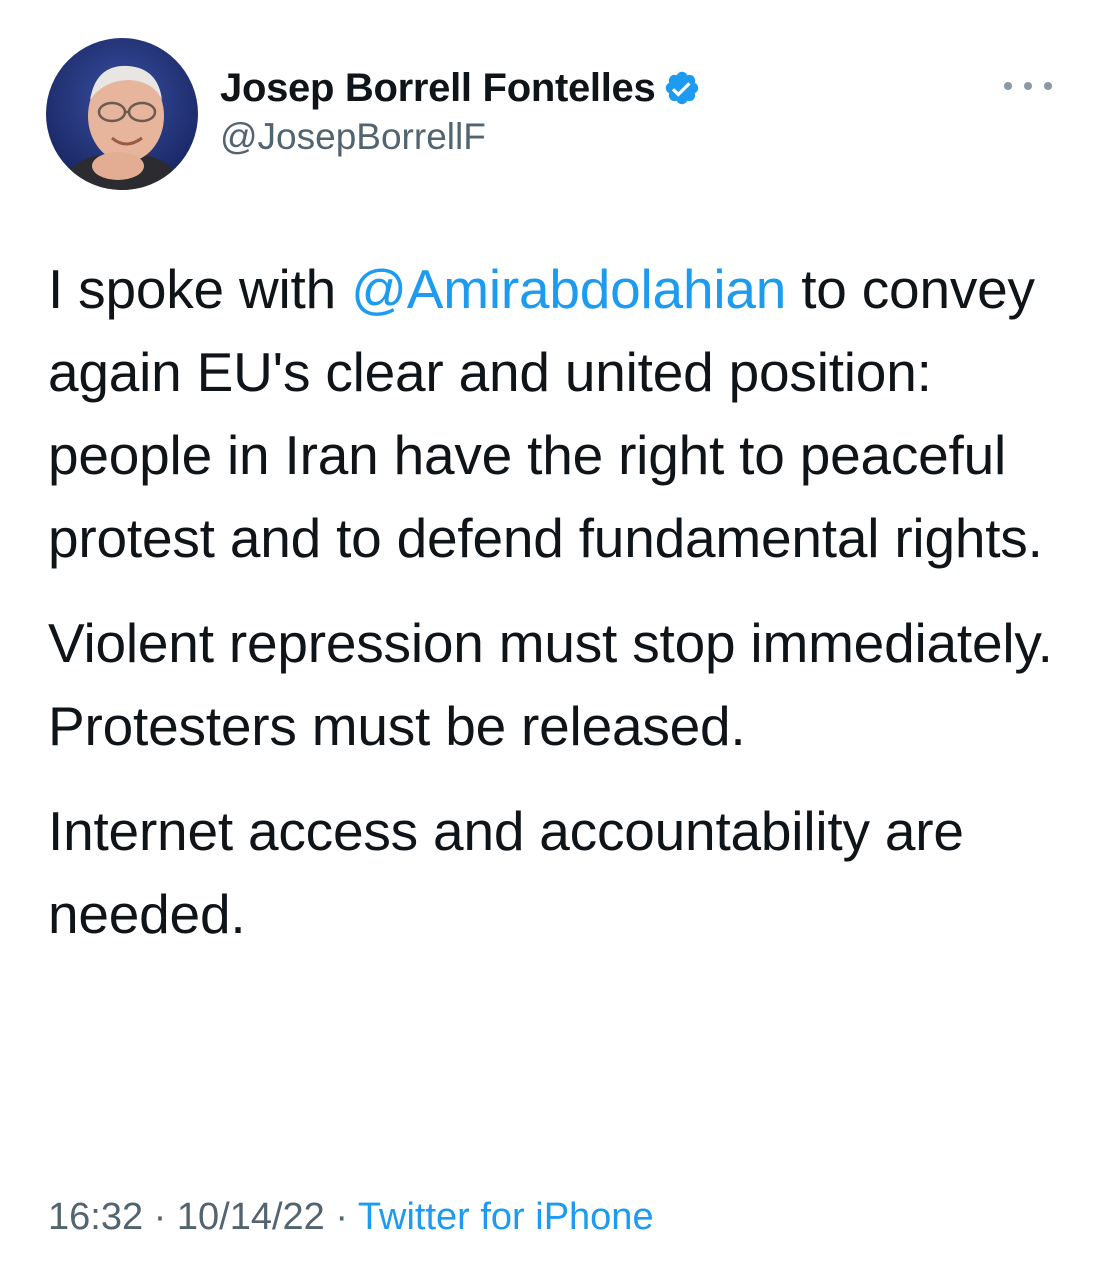 The image size is (1102, 1280). Describe the element at coordinates (251, 1217) in the screenshot. I see `tweet-date: 10/14/22` at that location.